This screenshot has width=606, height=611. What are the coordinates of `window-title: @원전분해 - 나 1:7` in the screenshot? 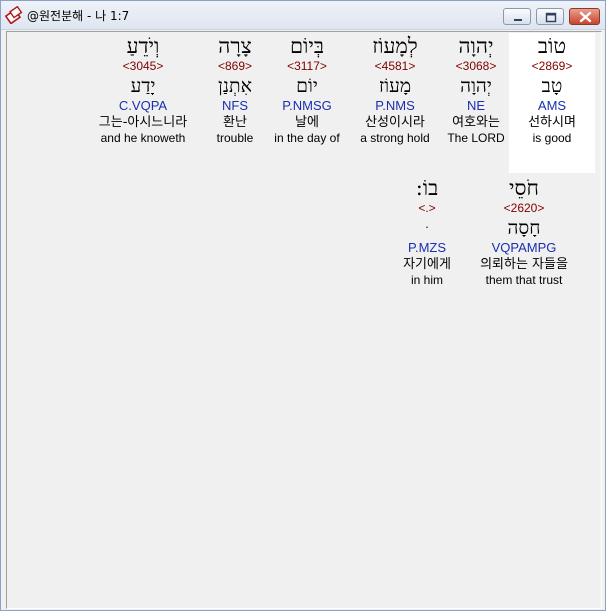 It's located at (78, 16).